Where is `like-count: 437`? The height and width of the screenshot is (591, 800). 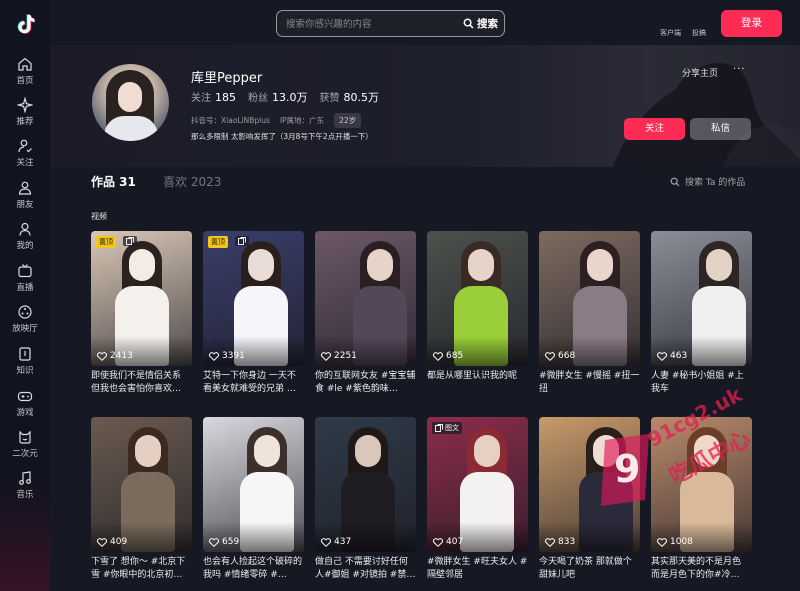 like-count: 437 is located at coordinates (336, 542).